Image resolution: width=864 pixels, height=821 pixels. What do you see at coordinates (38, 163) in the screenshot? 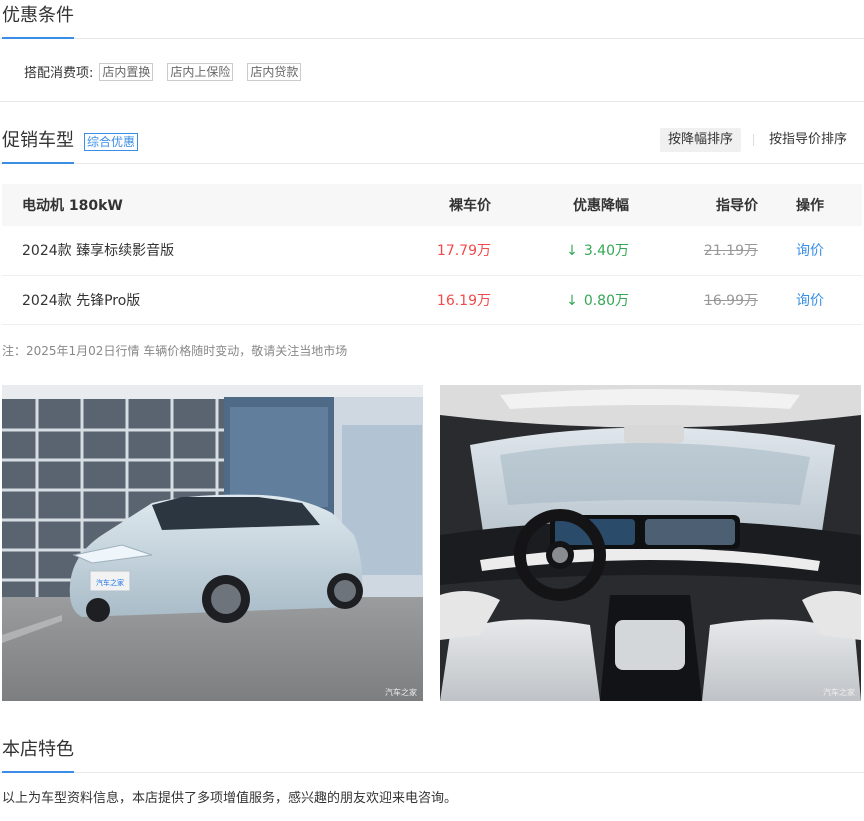
I see `promo-title-underline` at bounding box center [38, 163].